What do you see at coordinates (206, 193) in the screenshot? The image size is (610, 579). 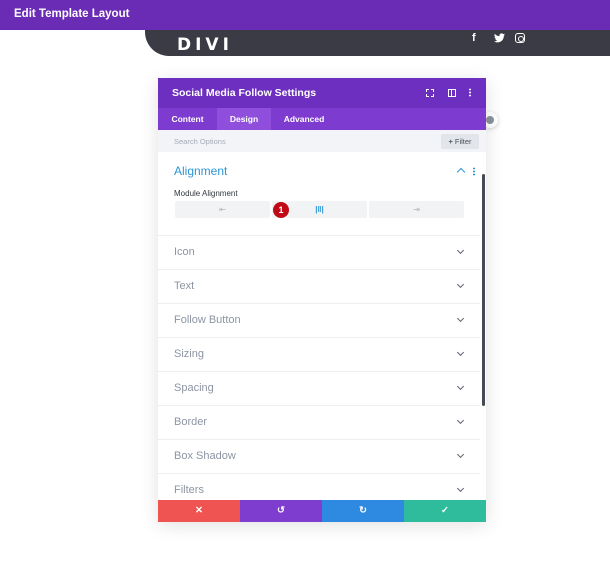 I see `module-alignment-label: Module Alignment` at bounding box center [206, 193].